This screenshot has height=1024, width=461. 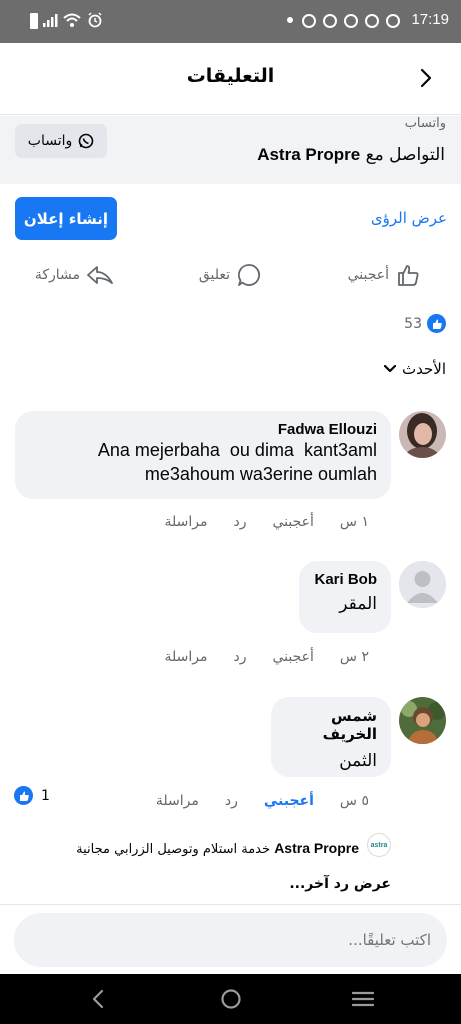 What do you see at coordinates (309, 21) in the screenshot?
I see `threads-icon` at bounding box center [309, 21].